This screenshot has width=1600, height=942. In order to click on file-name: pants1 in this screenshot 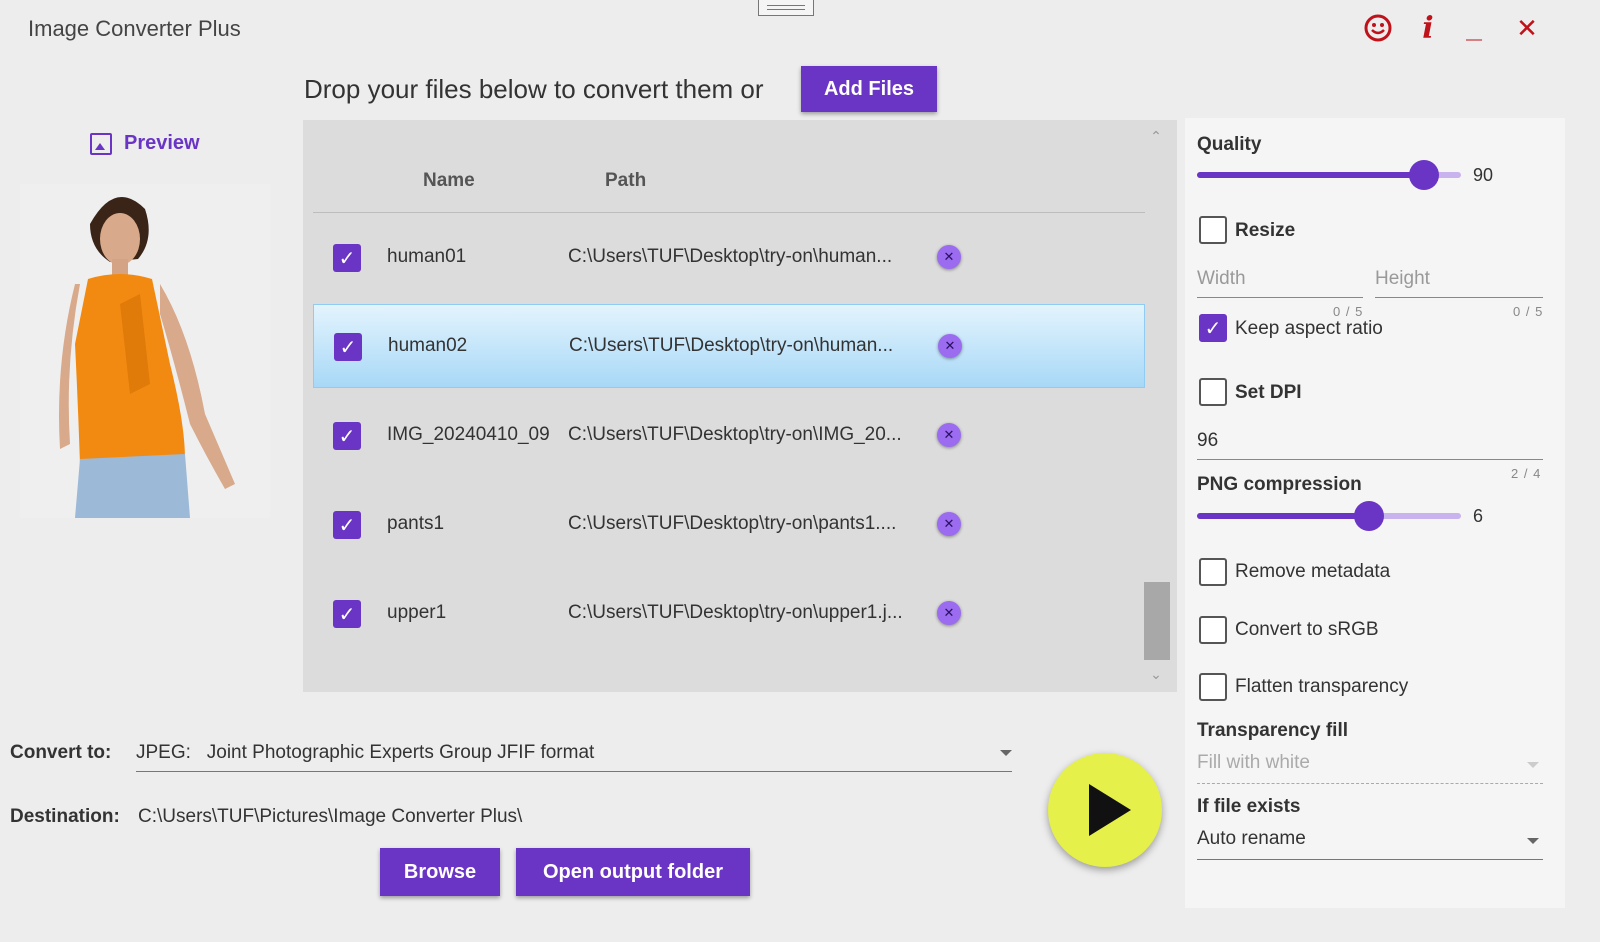, I will do `click(416, 523)`.